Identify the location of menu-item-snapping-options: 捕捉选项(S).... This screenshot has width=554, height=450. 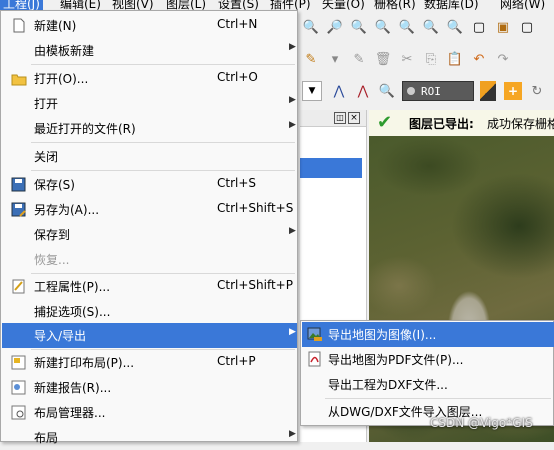
(149, 311).